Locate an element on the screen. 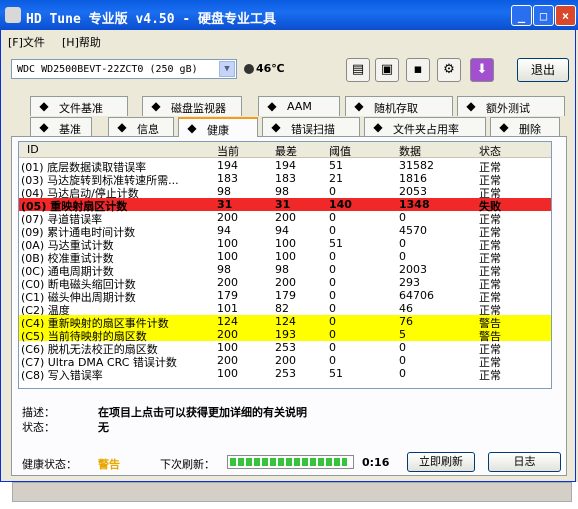 The image size is (578, 509). refresh-timer: 0:16 is located at coordinates (376, 462).